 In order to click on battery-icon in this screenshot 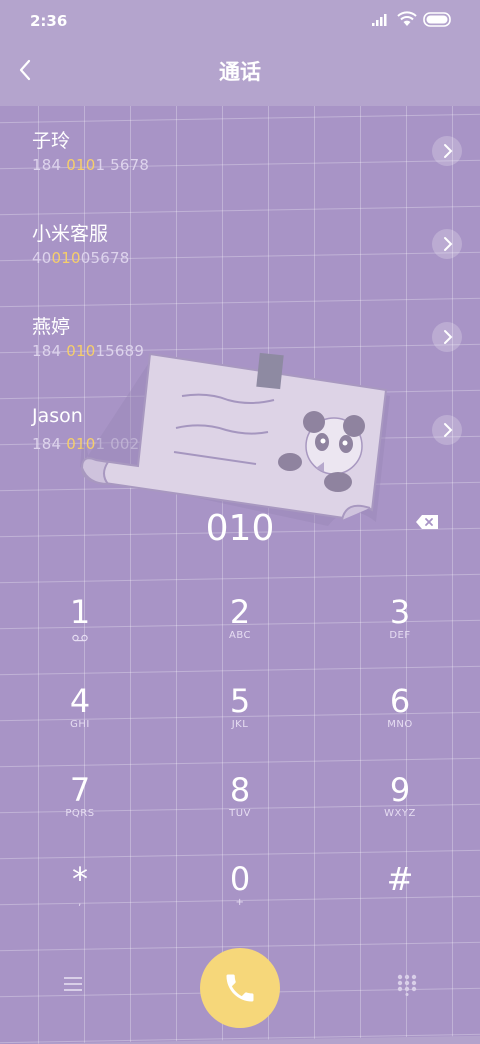, I will do `click(437, 19)`.